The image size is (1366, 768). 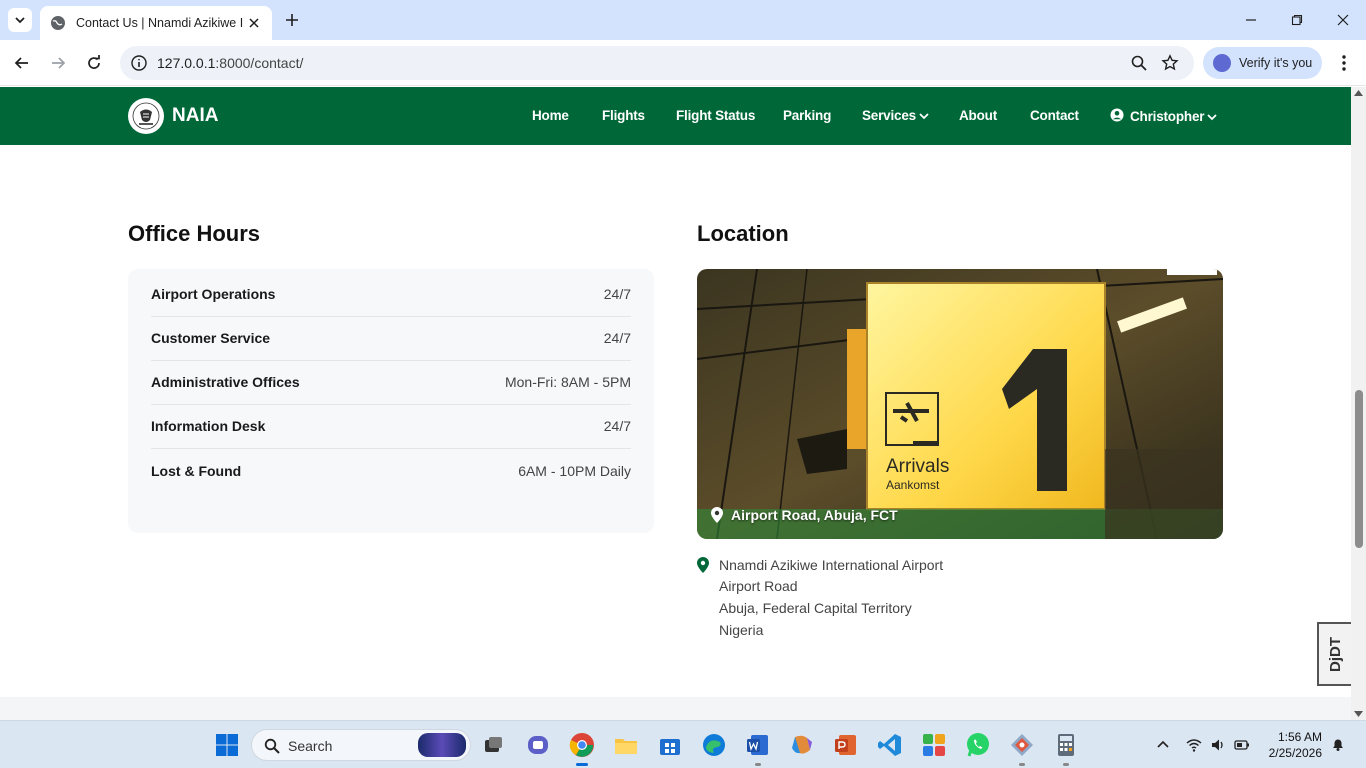 I want to click on calculator-icon, so click(x=1066, y=745).